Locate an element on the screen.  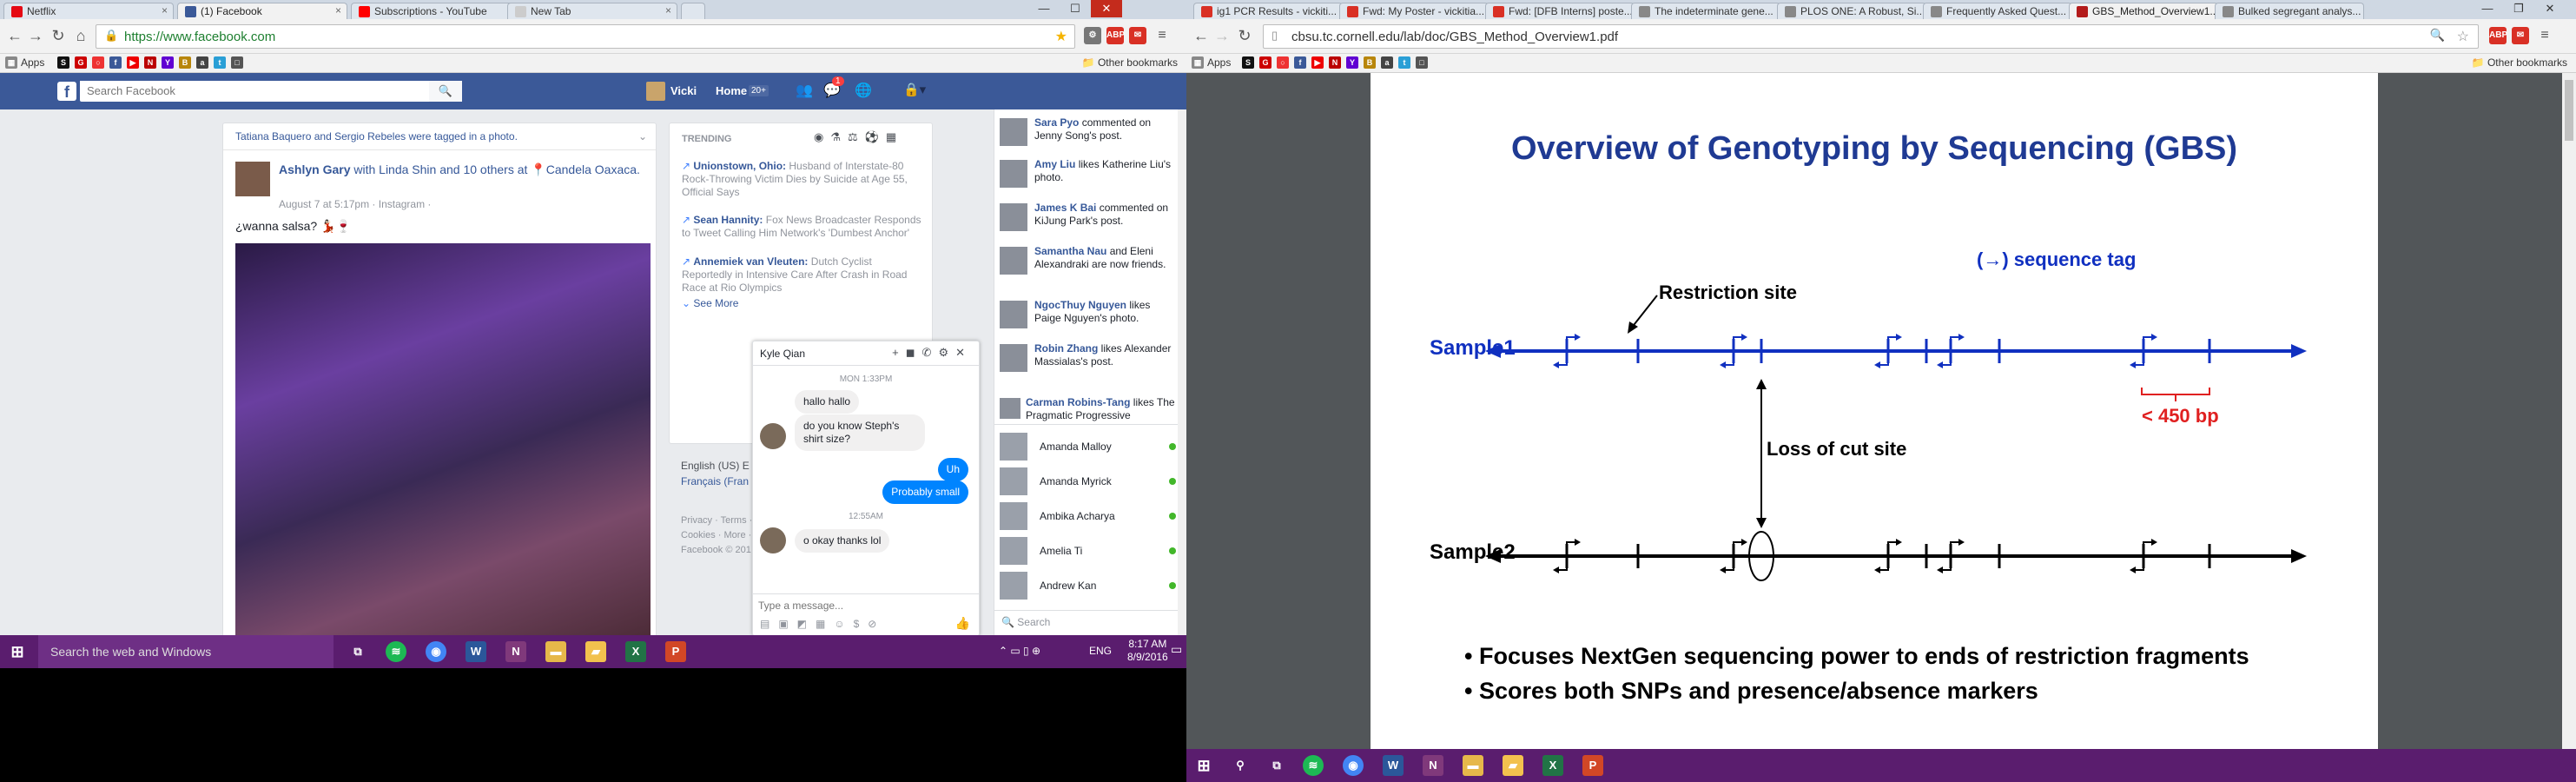
extension-icon: ⚙ is located at coordinates (1092, 35).